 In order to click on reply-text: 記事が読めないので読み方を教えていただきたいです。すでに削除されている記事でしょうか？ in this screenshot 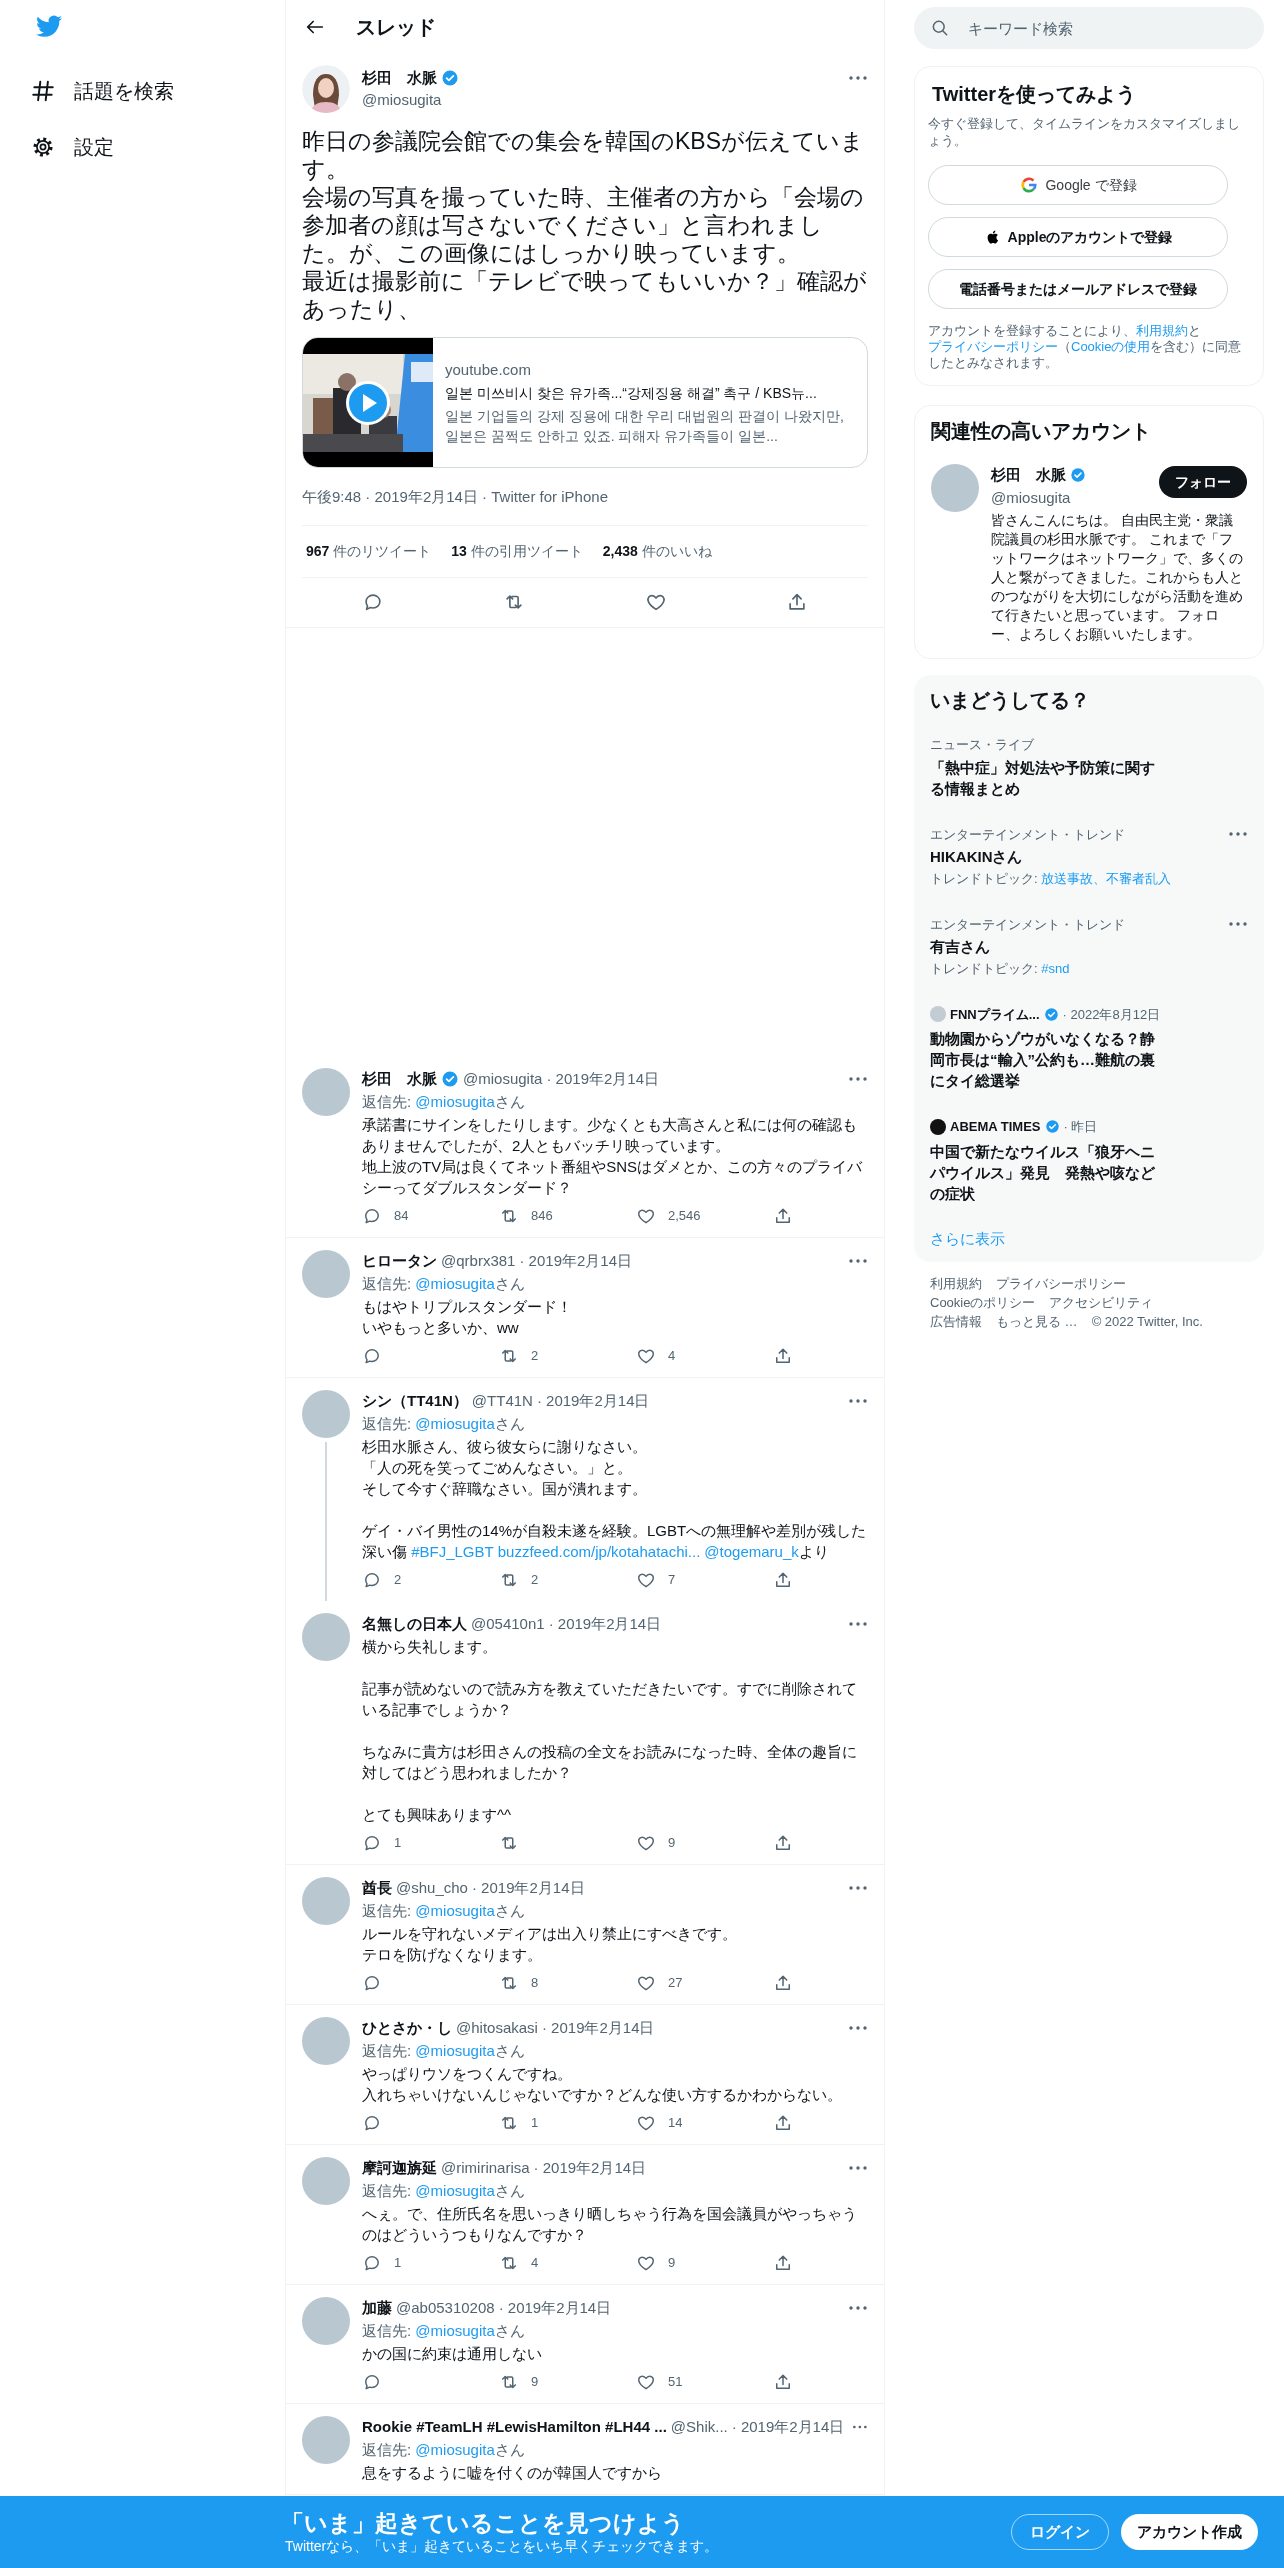, I will do `click(610, 1699)`.